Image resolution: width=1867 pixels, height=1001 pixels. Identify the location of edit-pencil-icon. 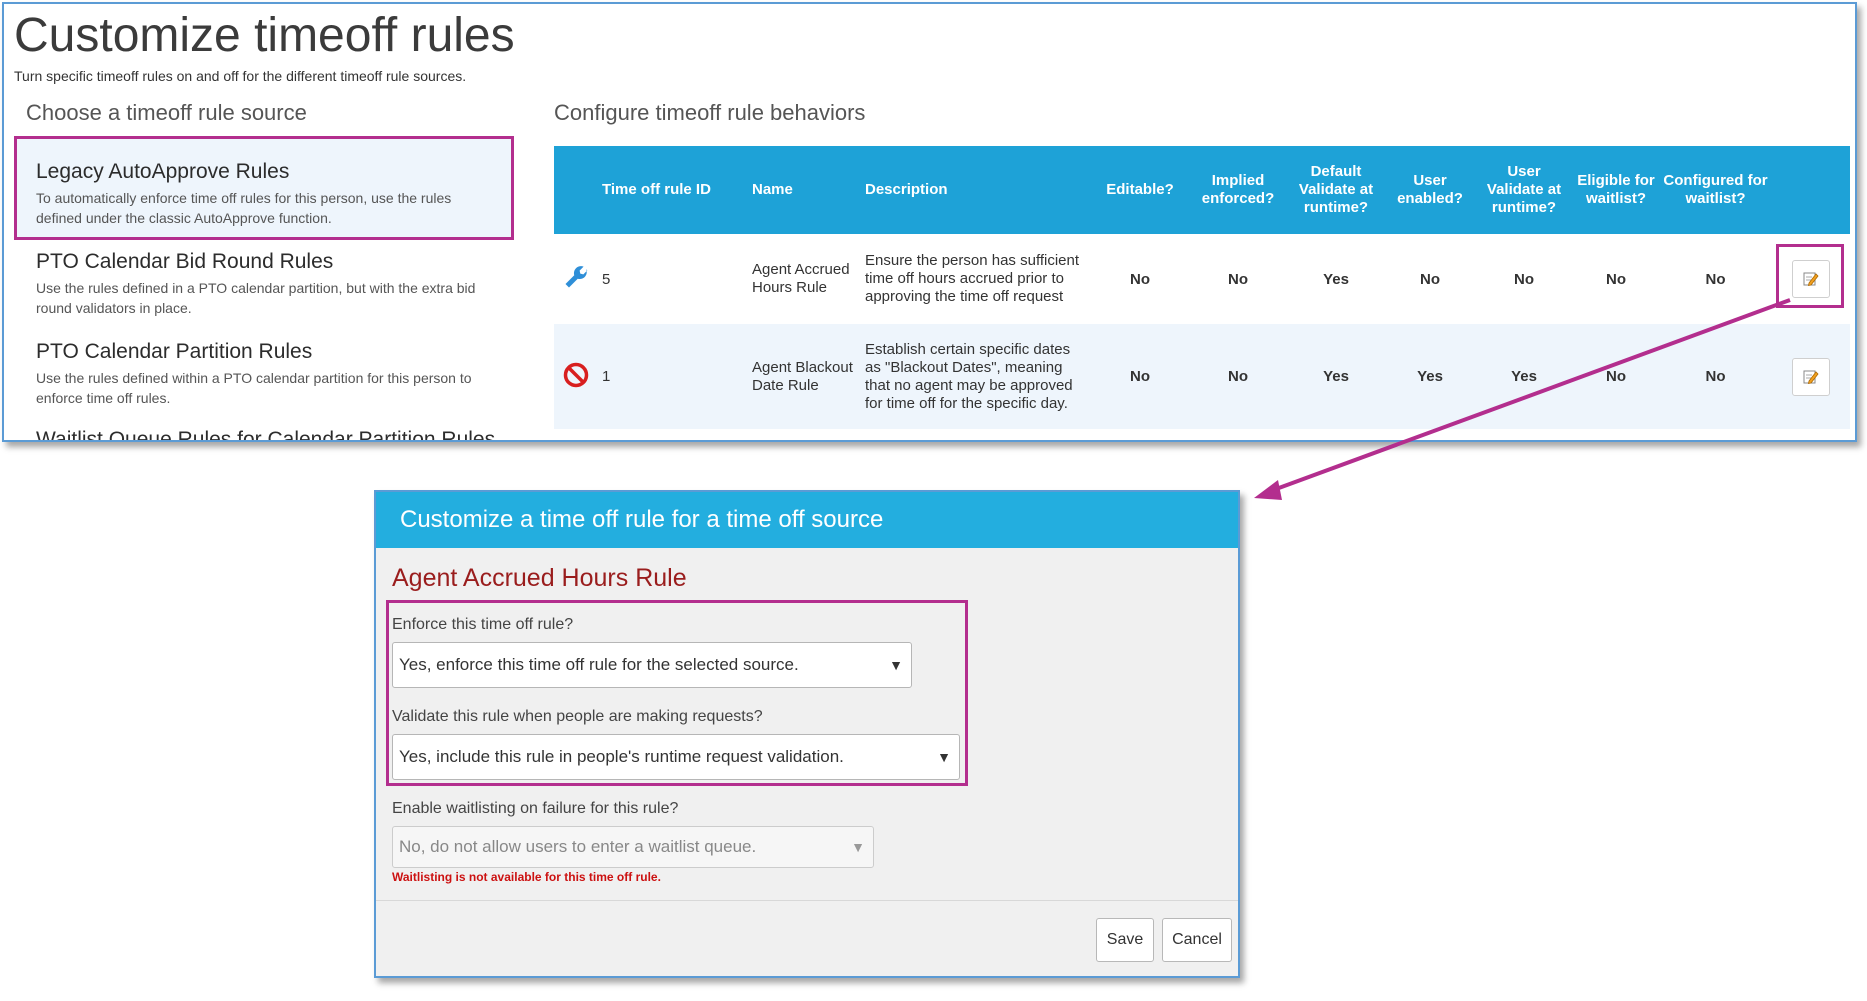
(1811, 377).